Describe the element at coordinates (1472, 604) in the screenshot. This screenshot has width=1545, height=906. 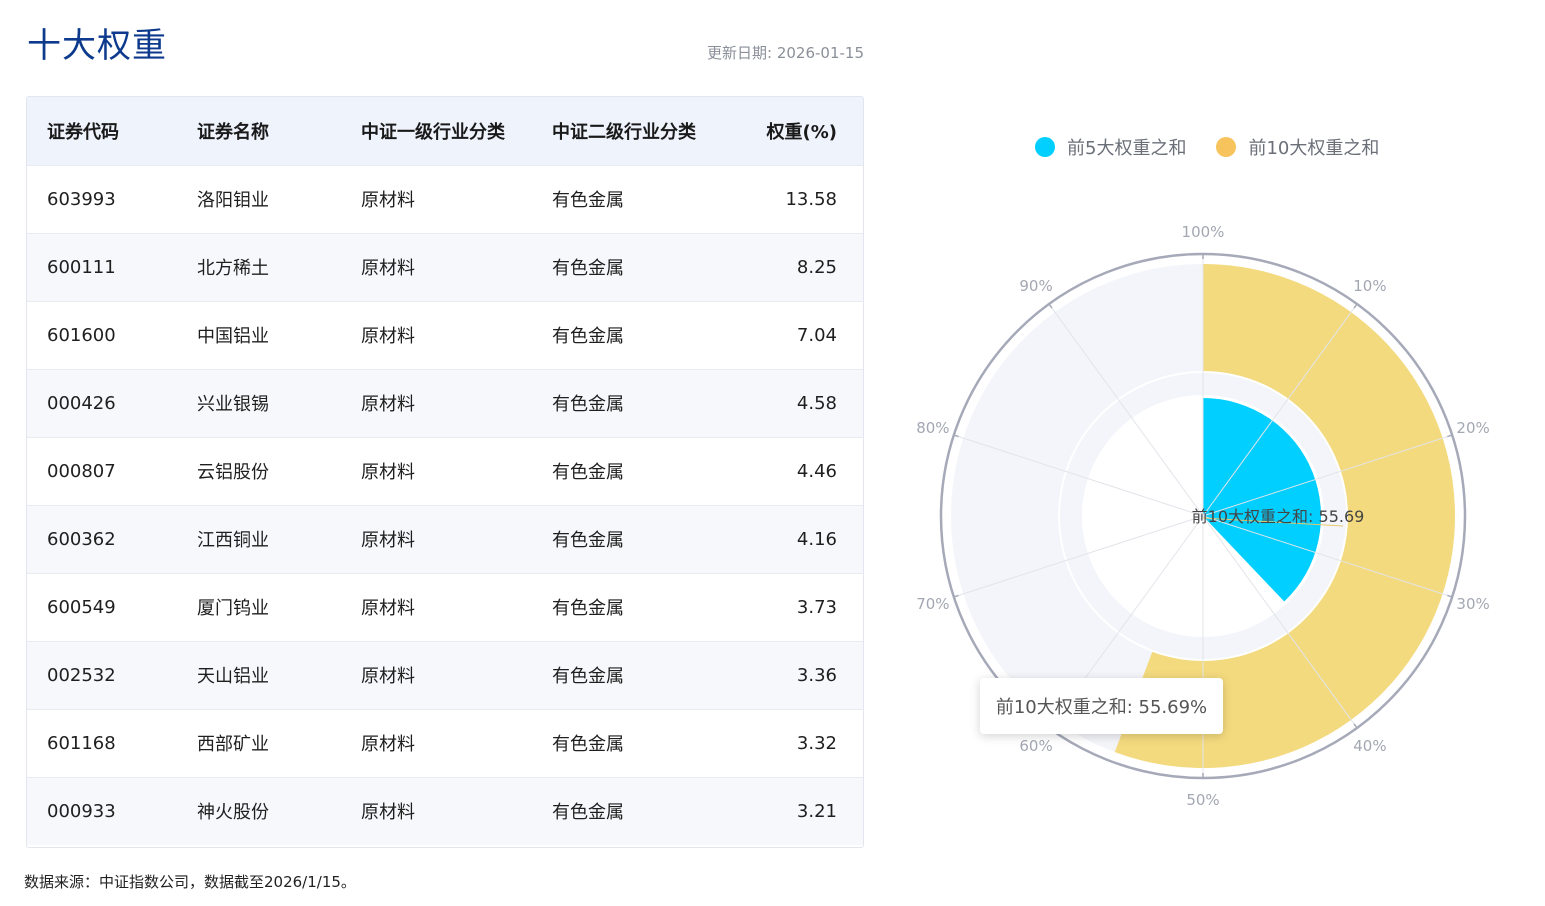
I see `angle-axis-tick-label: 30%` at that location.